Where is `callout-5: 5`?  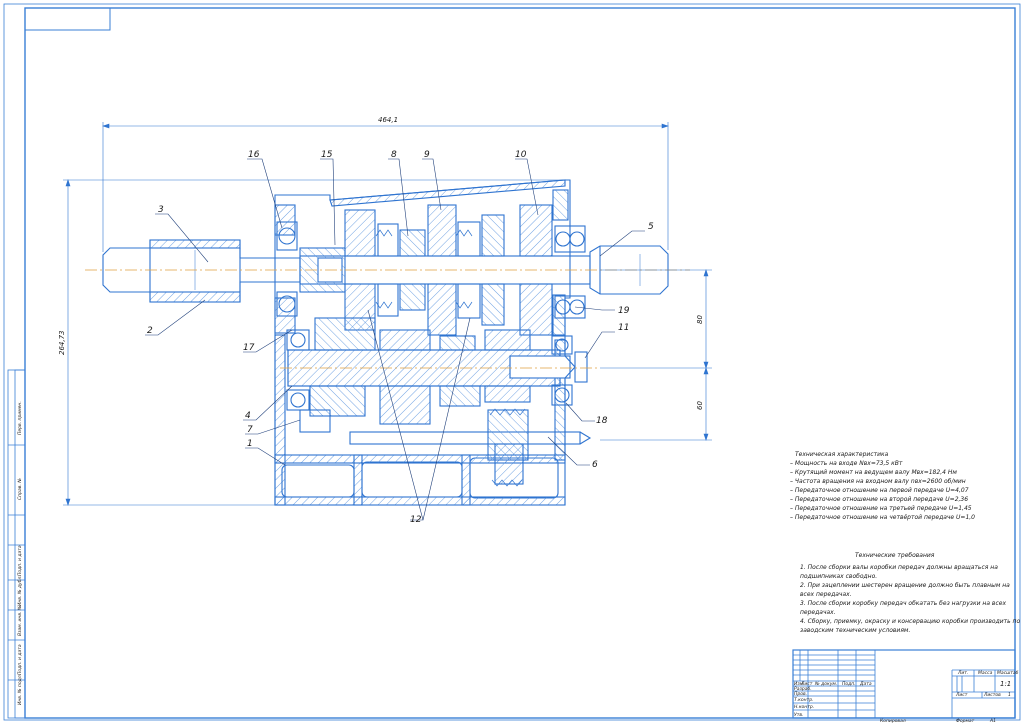 callout-5: 5 is located at coordinates (651, 227).